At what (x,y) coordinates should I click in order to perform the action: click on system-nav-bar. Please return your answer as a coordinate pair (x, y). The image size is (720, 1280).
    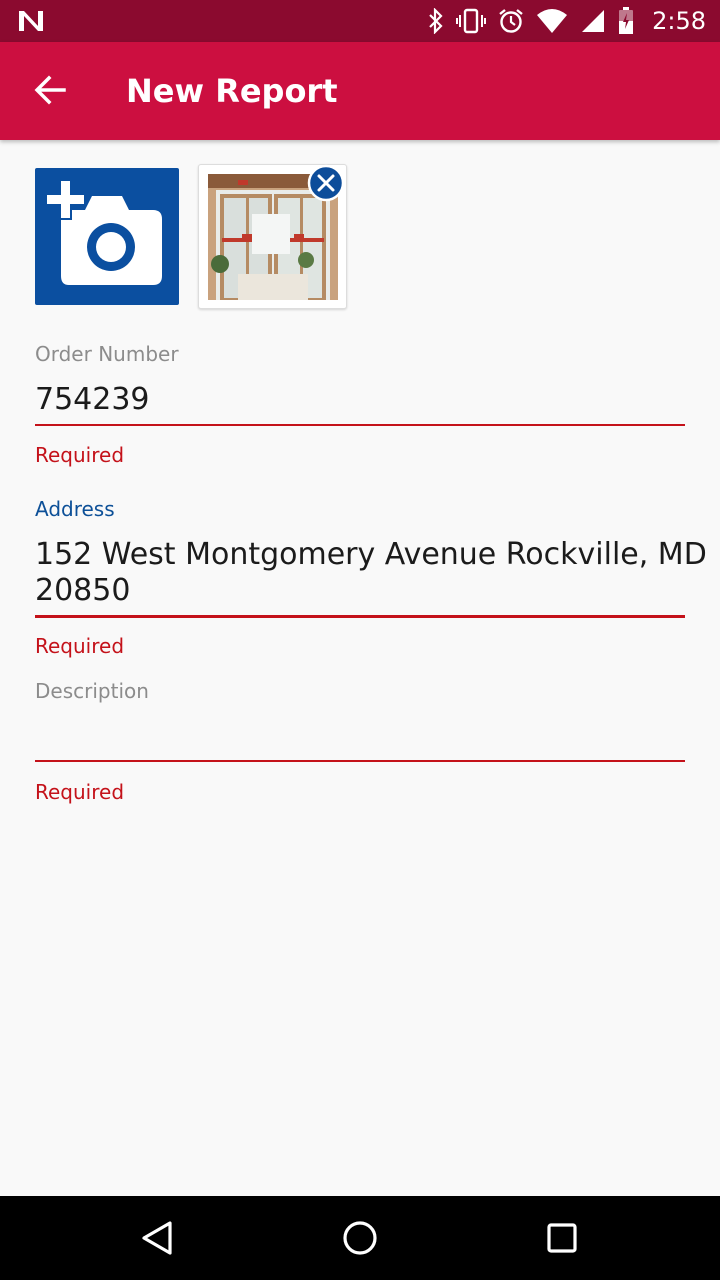
    Looking at the image, I should click on (360, 1238).